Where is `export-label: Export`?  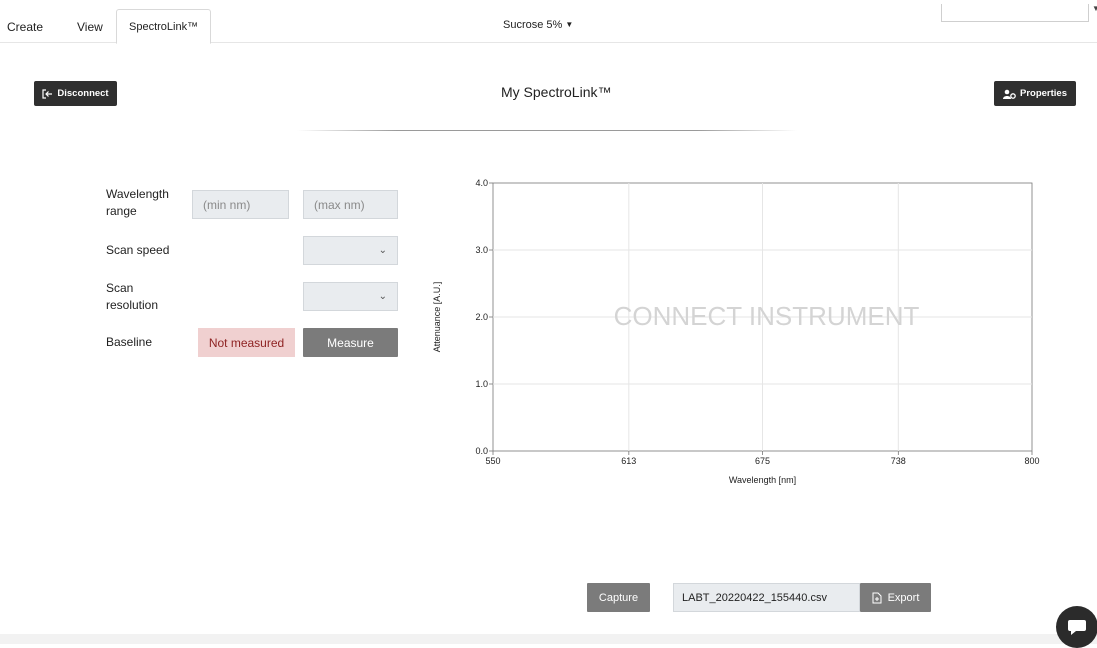
export-label: Export is located at coordinates (903, 597).